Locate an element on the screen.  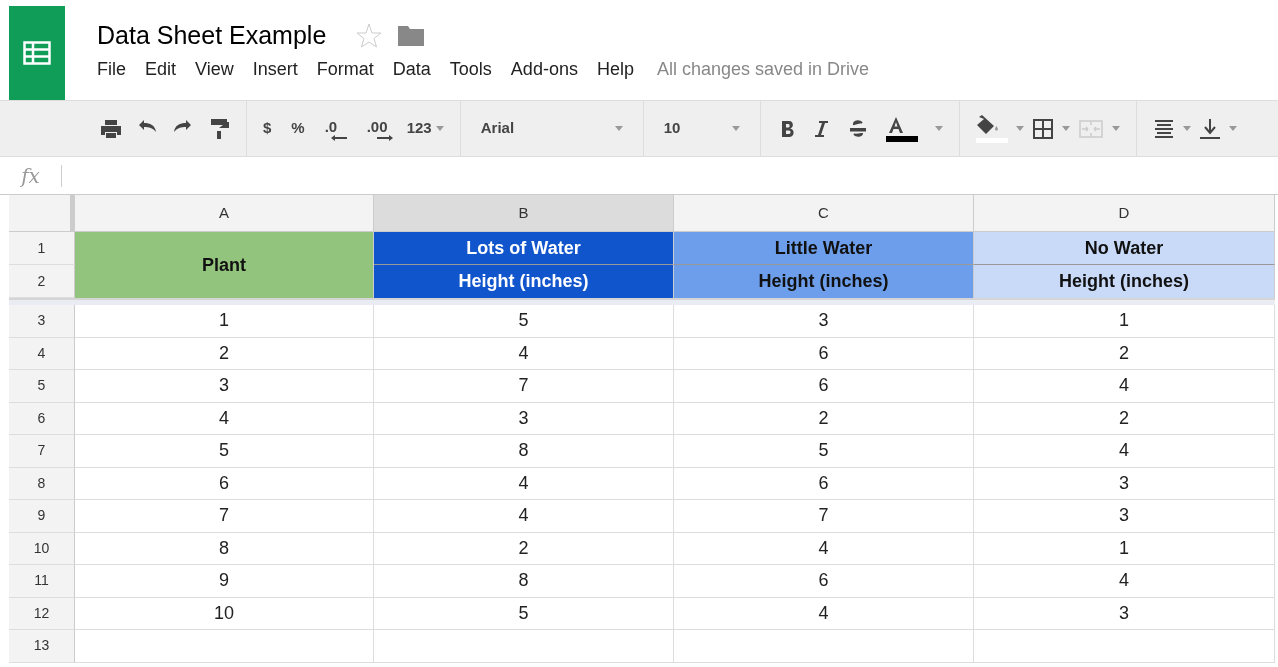
currency-button: $ is located at coordinates (267, 128).